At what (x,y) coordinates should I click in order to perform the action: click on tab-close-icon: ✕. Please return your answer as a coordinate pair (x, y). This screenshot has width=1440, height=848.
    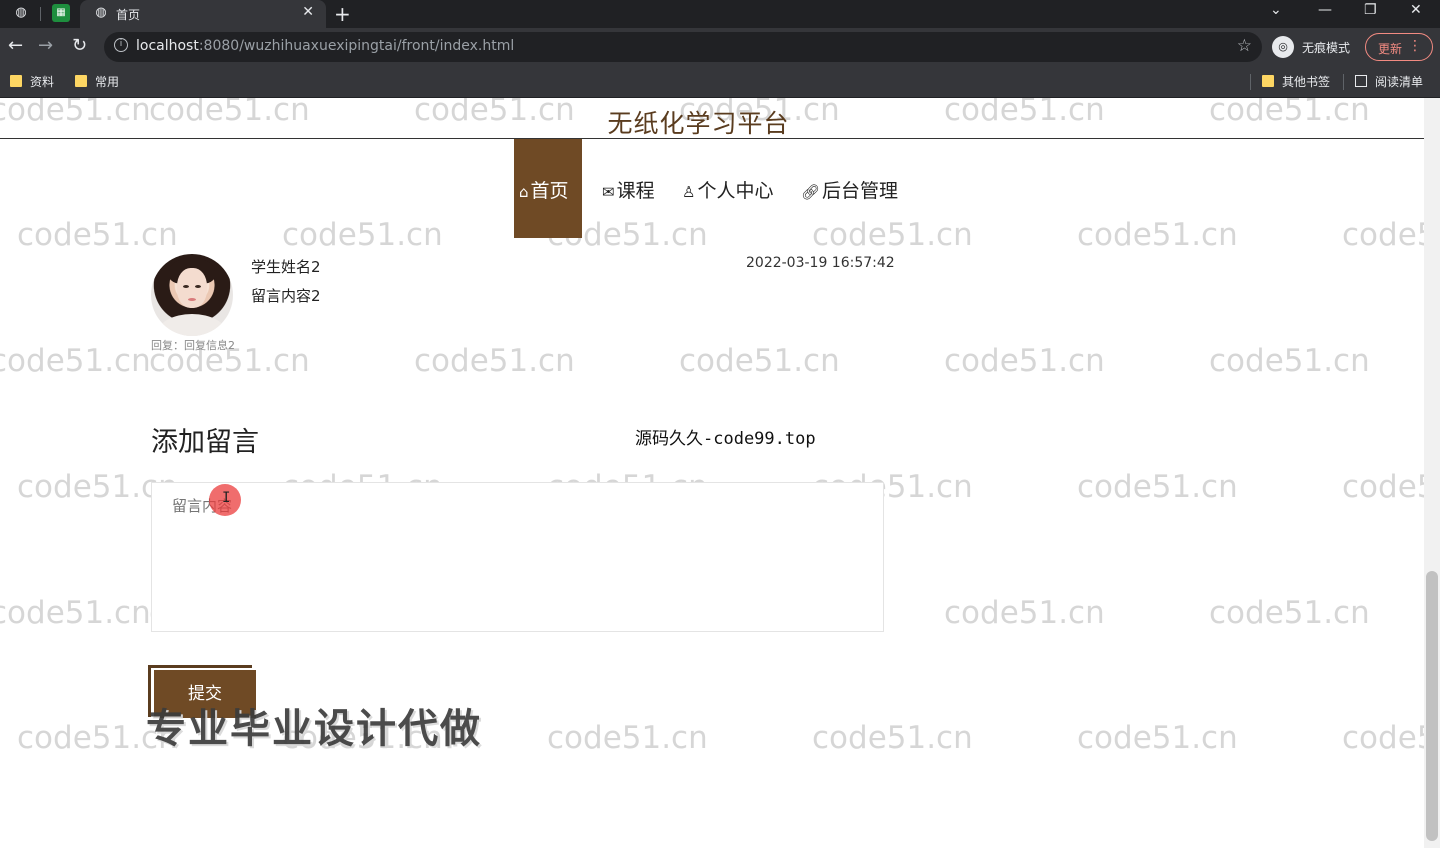
    Looking at the image, I should click on (308, 12).